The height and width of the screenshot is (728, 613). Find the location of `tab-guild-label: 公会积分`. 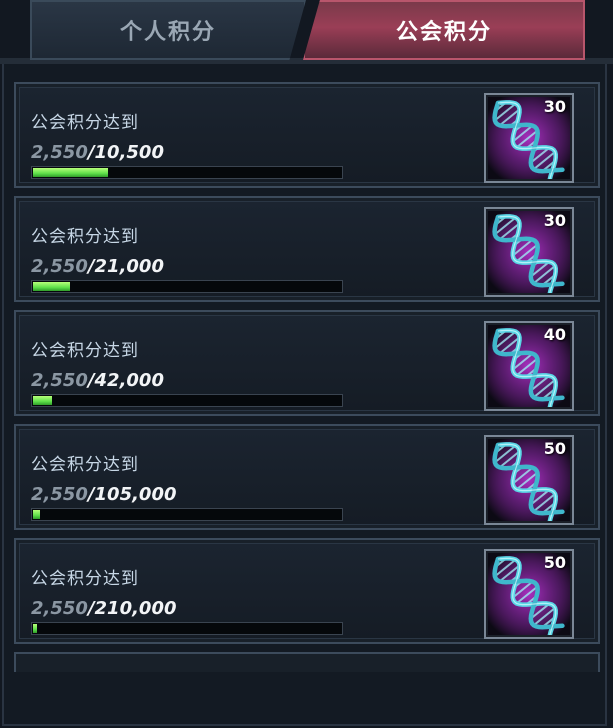

tab-guild-label: 公会积分 is located at coordinates (443, 32).